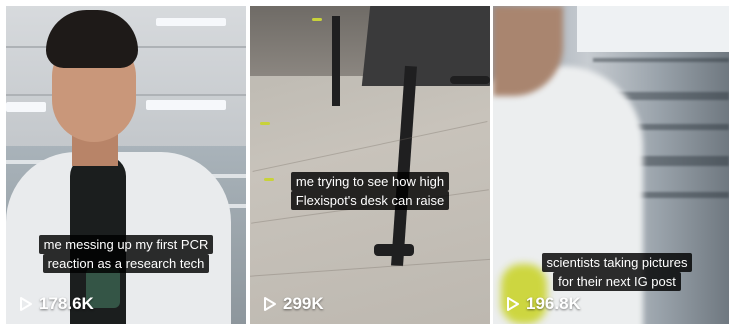 The height and width of the screenshot is (326, 729). What do you see at coordinates (66, 303) in the screenshot?
I see `view-count-label: 178.6K` at bounding box center [66, 303].